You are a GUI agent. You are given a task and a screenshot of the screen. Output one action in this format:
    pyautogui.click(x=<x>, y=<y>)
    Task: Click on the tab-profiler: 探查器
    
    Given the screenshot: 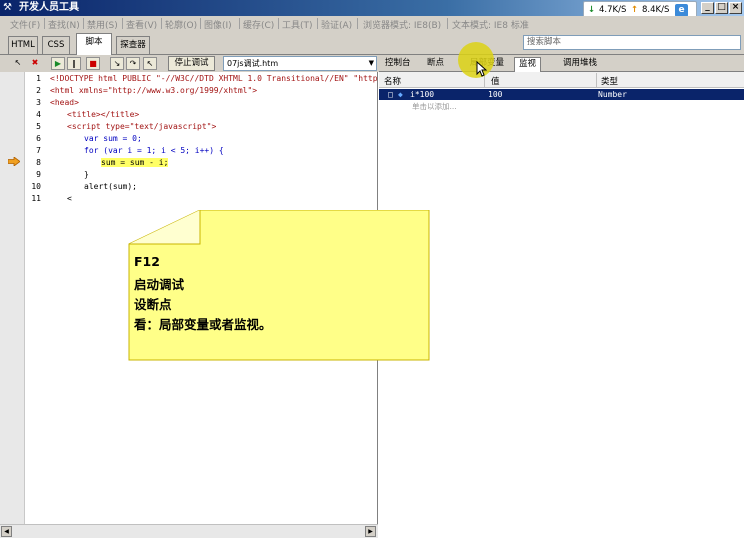 What is the action you would take?
    pyautogui.click(x=133, y=45)
    